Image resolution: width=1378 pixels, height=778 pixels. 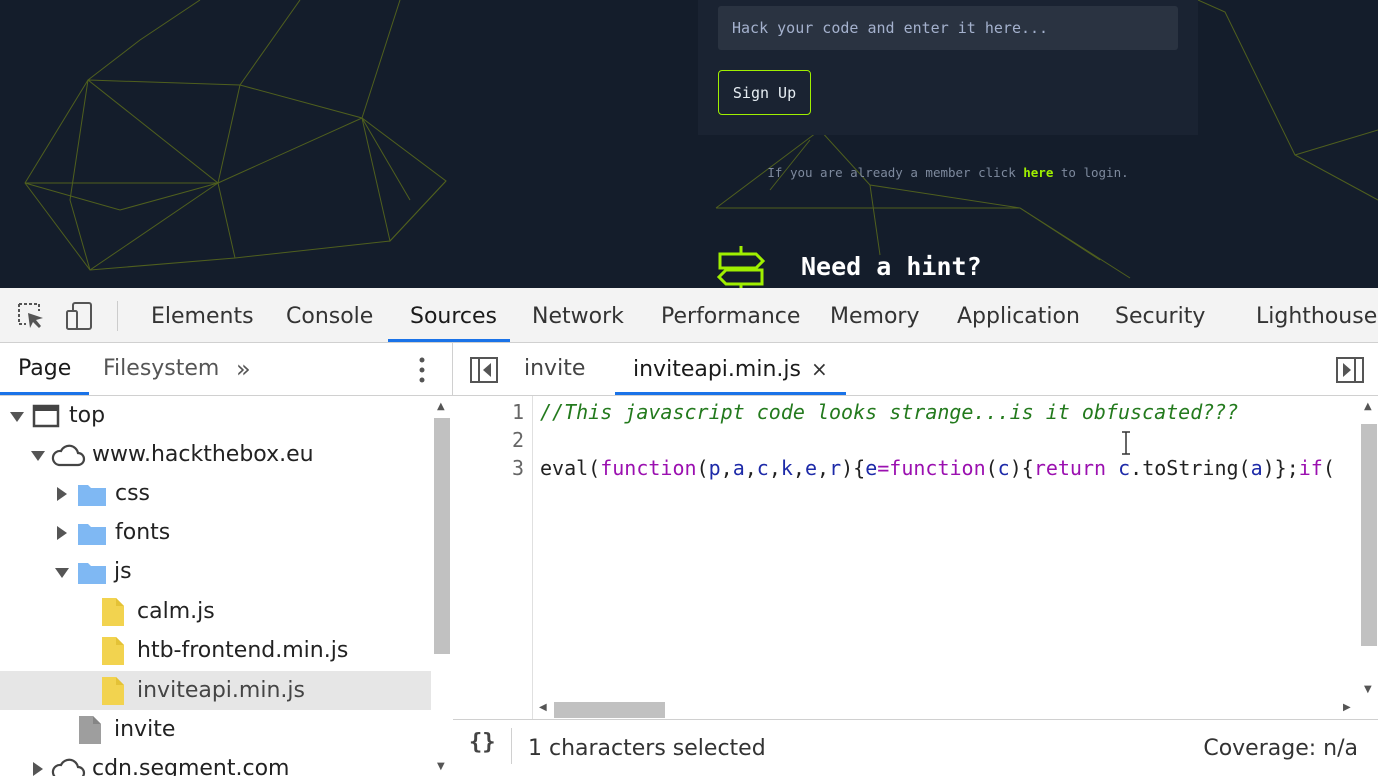 What do you see at coordinates (215, 571) in the screenshot?
I see `tree-item-js: js` at bounding box center [215, 571].